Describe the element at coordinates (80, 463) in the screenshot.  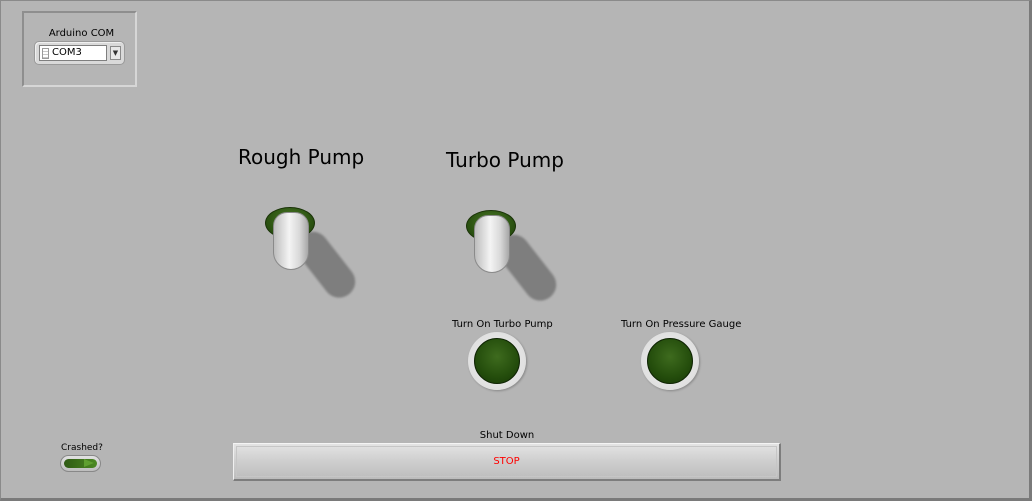
I see `crashed-indicator` at that location.